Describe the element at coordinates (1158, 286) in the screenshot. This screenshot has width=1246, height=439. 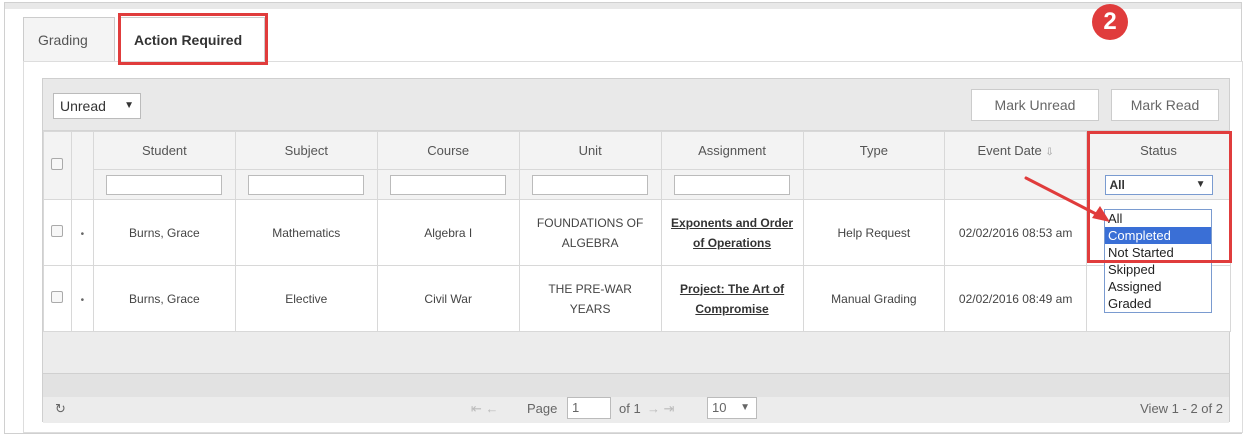
I see `status-option: Assigned` at that location.